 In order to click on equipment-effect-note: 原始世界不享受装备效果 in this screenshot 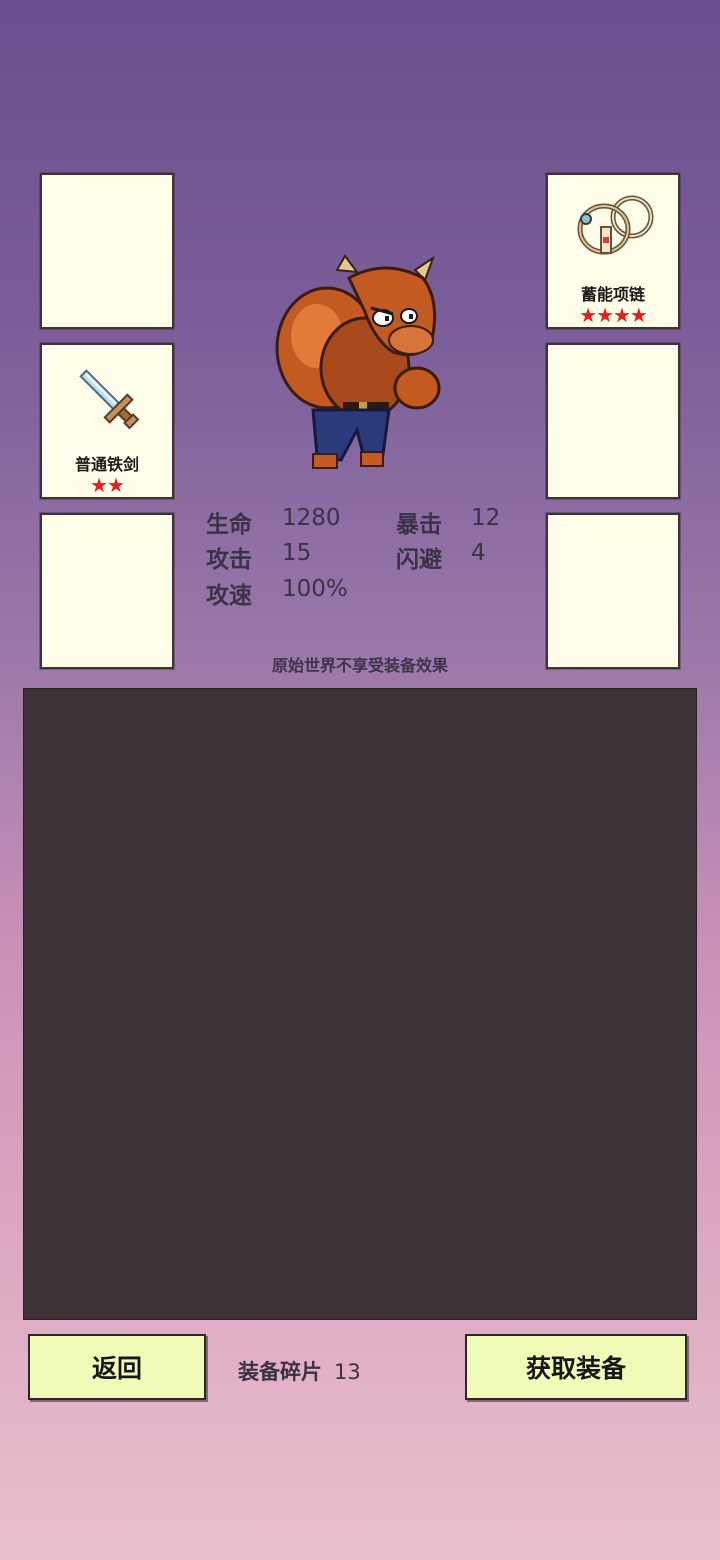, I will do `click(359, 665)`.